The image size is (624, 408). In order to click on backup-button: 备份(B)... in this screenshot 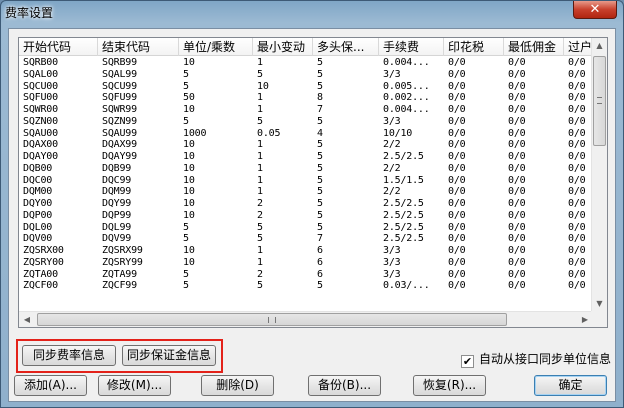, I will do `click(344, 385)`.